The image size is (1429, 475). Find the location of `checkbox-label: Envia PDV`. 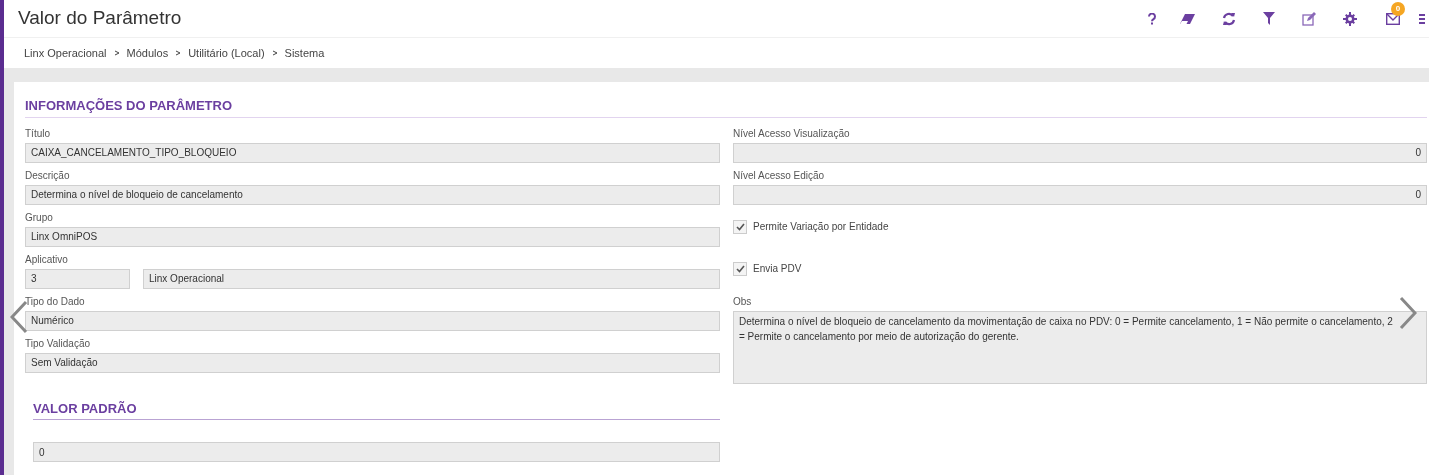

checkbox-label: Envia PDV is located at coordinates (777, 269).